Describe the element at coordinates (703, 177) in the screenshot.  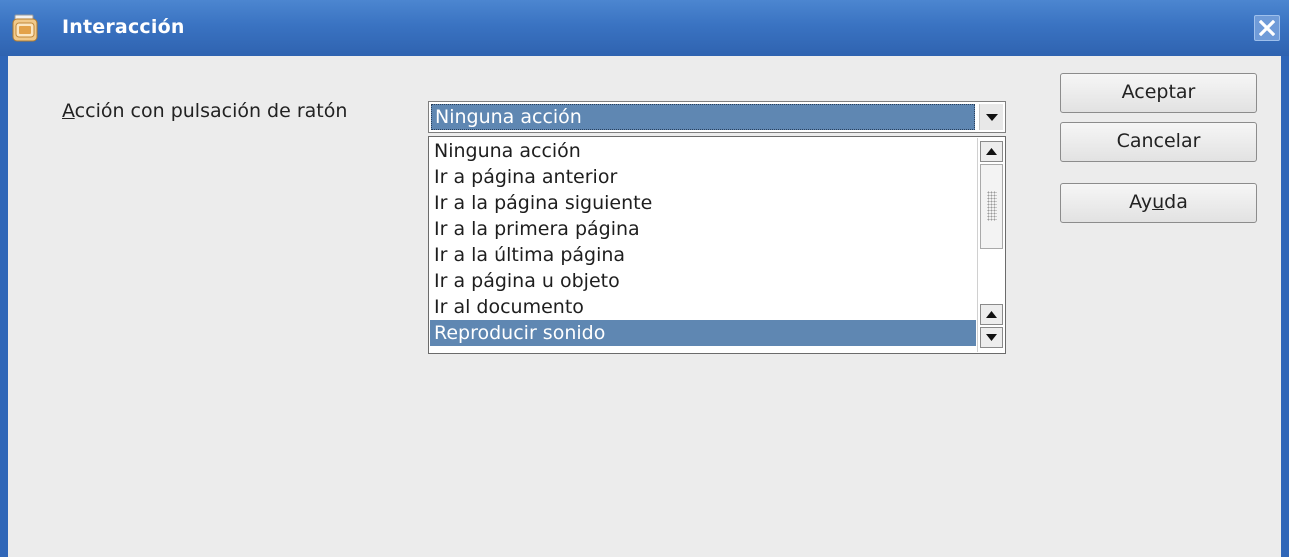
I see `list-item: Ir a página anterior` at that location.